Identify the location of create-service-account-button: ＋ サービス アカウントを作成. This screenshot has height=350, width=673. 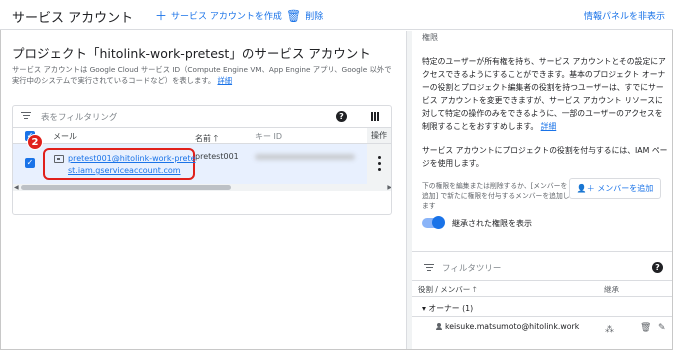
(218, 15).